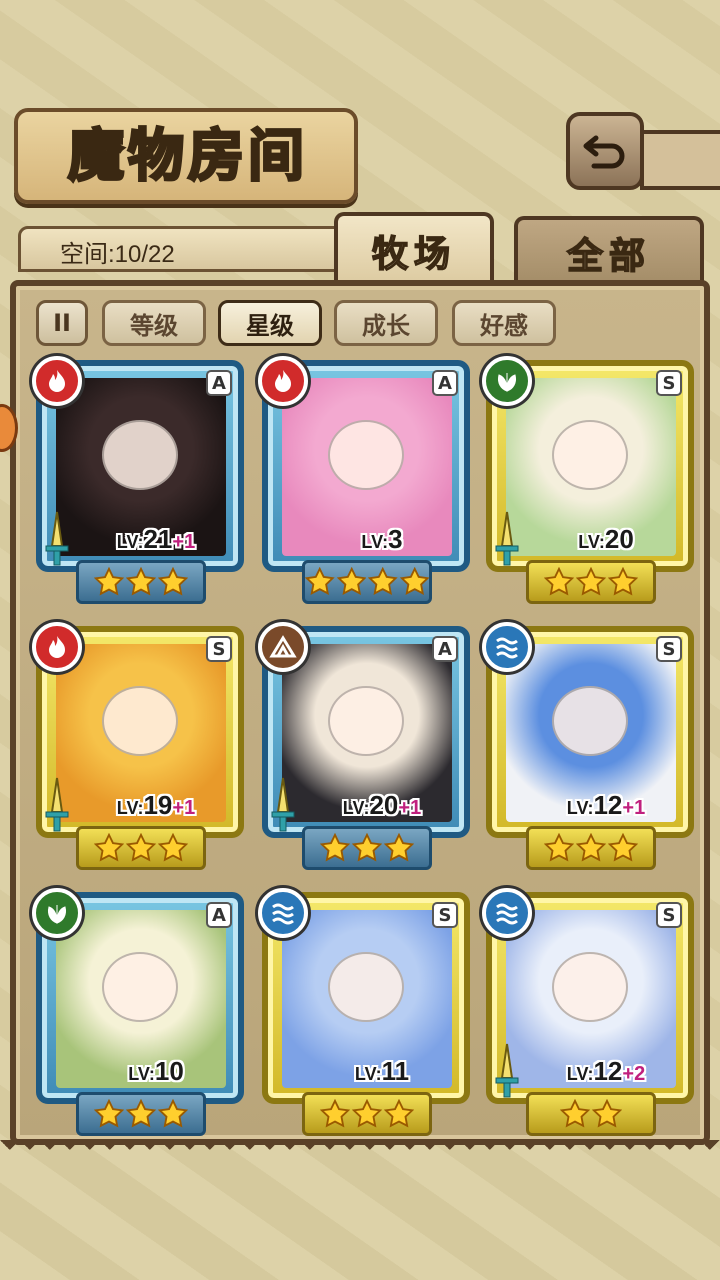 The image size is (720, 1280). I want to click on monster-card: A LV:21+1, so click(139, 483).